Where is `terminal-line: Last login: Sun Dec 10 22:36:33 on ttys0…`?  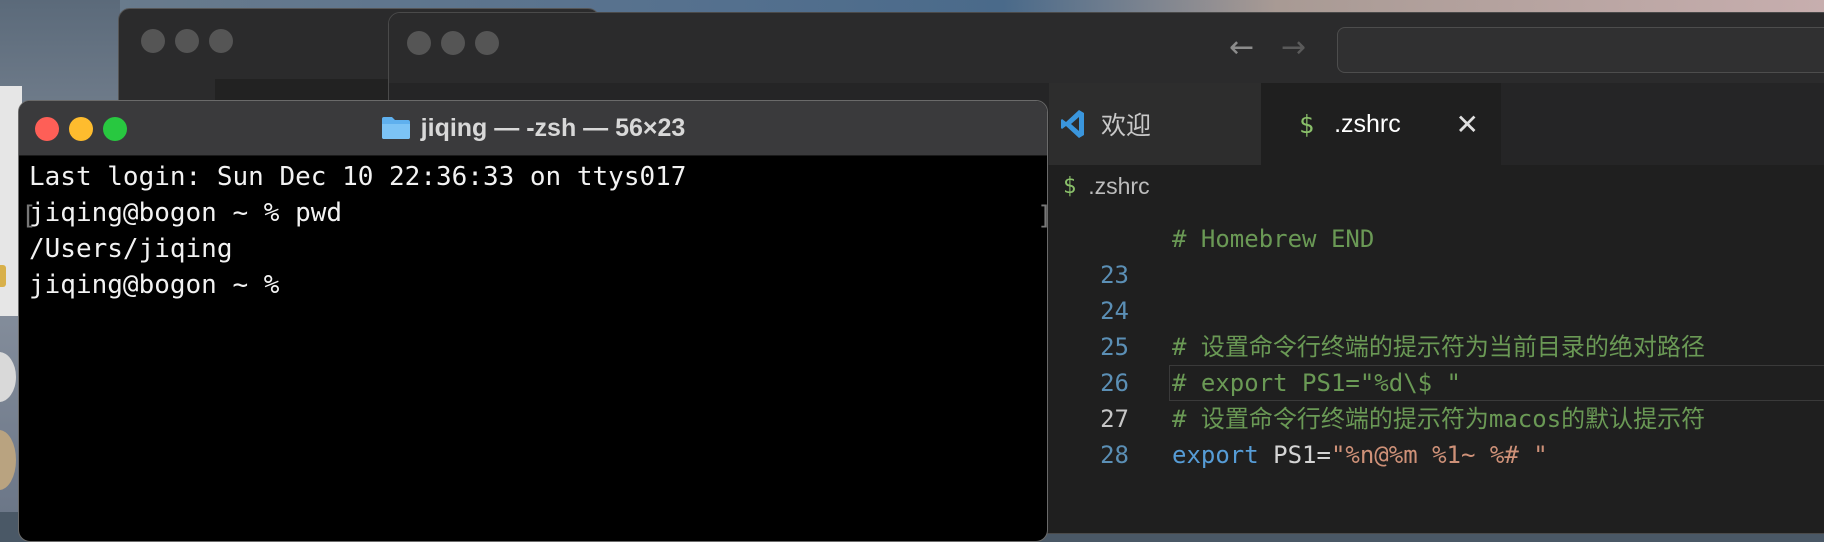 terminal-line: Last login: Sun Dec 10 22:36:33 on ttys0… is located at coordinates (358, 177).